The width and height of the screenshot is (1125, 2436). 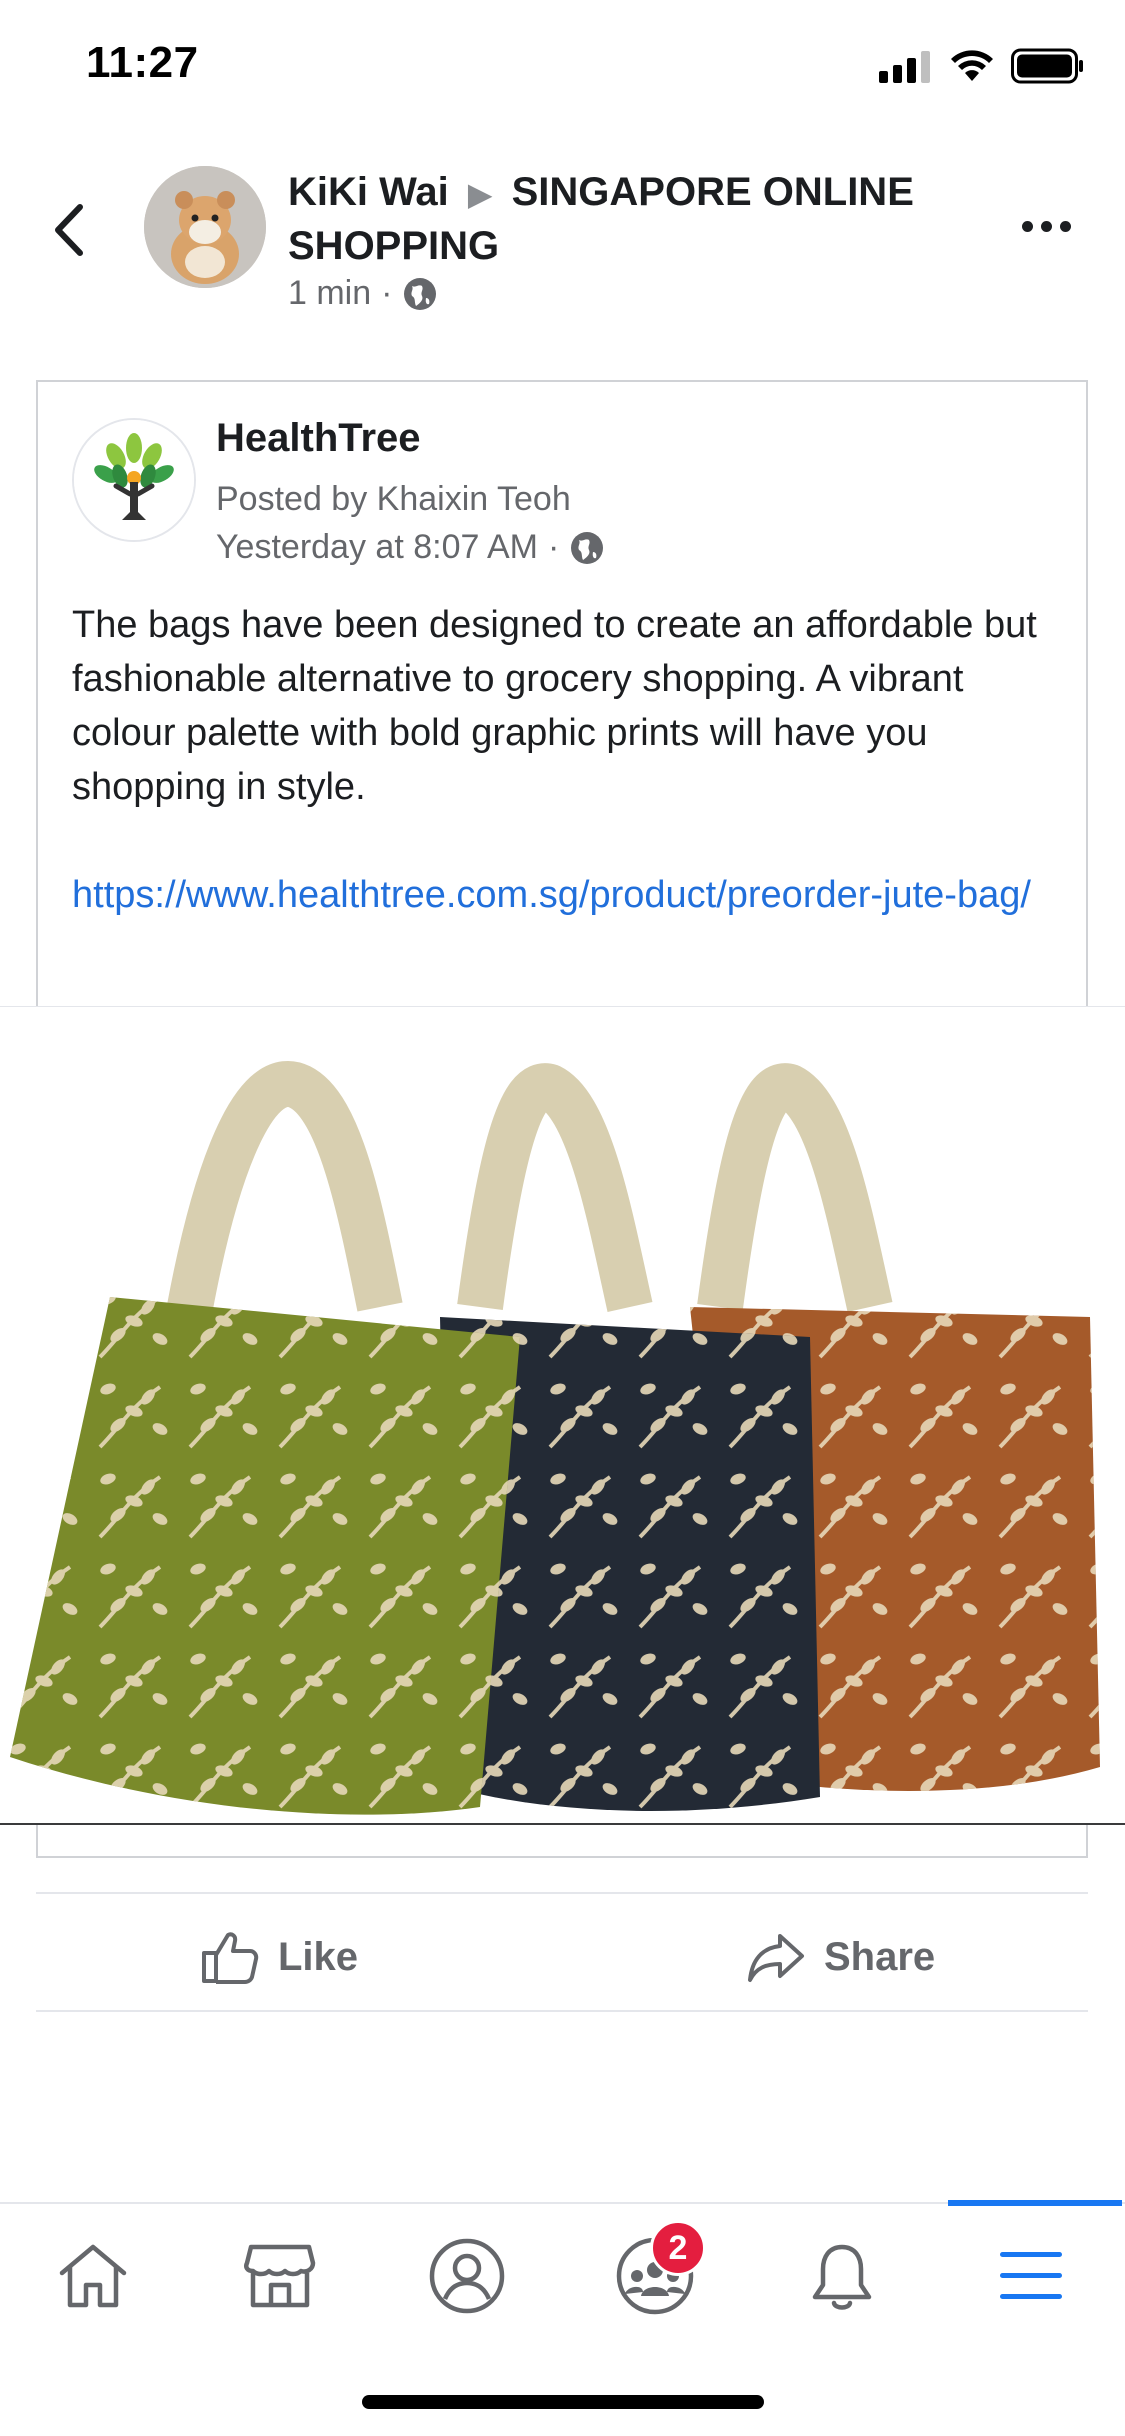 I want to click on tab-menu, so click(x=1031, y=2276).